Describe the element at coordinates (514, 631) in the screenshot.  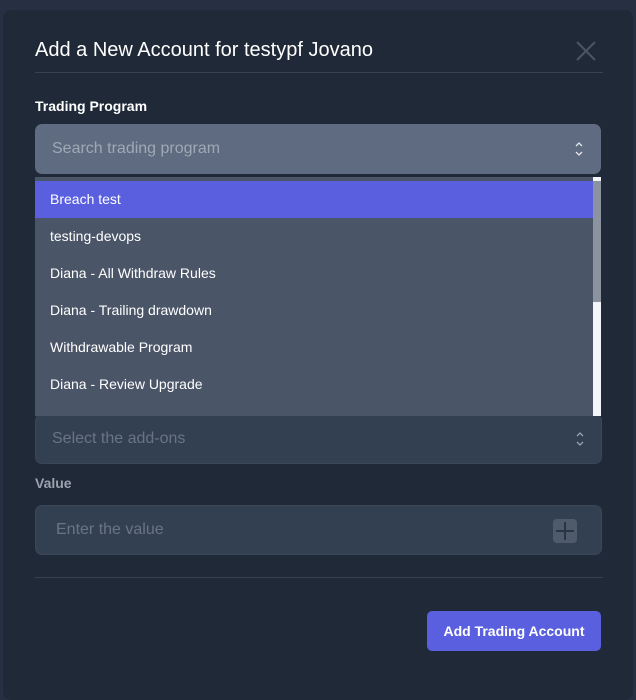
I see `add-trading-account-button: Add Trading Account` at that location.